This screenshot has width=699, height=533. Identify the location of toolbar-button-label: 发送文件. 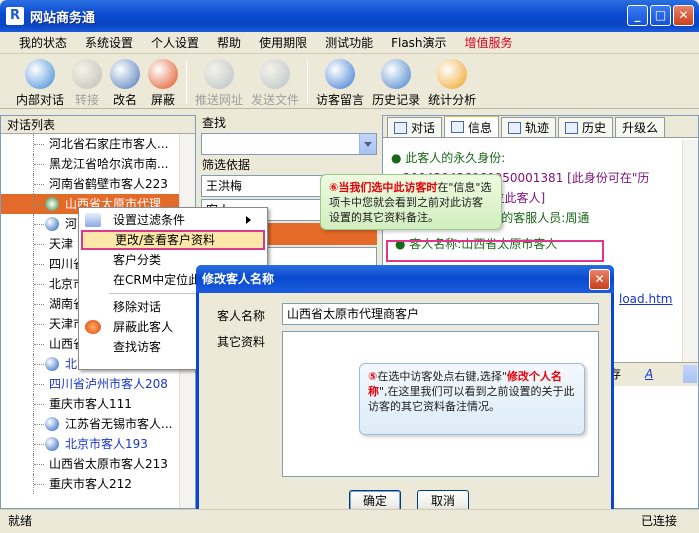
(275, 100).